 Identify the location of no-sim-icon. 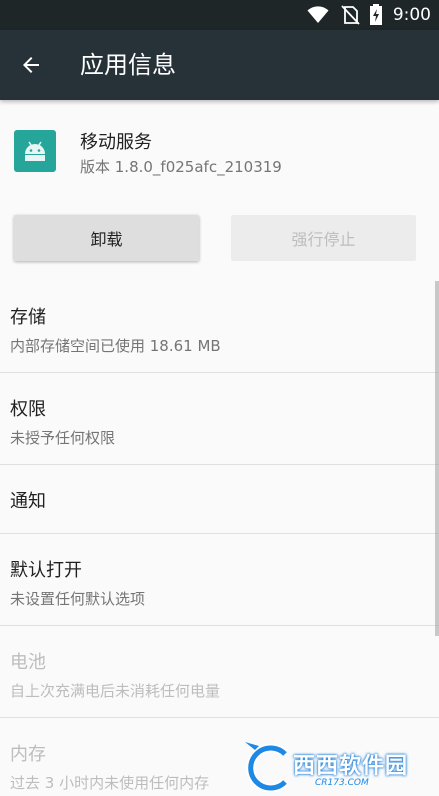
(350, 15).